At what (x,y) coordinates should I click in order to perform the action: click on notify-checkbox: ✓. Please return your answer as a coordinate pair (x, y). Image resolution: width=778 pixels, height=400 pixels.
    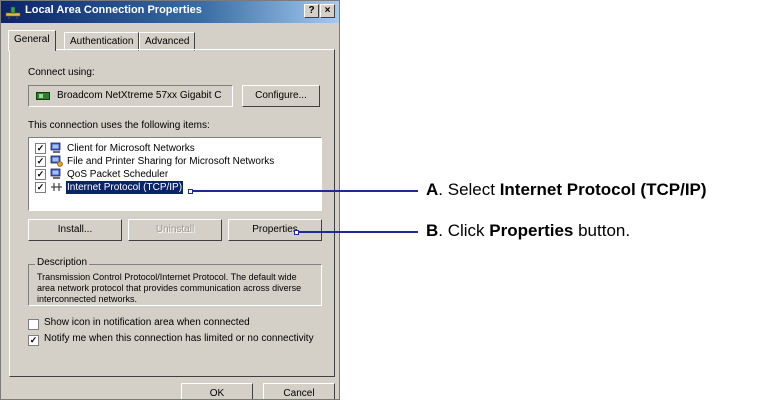
    Looking at the image, I should click on (33, 340).